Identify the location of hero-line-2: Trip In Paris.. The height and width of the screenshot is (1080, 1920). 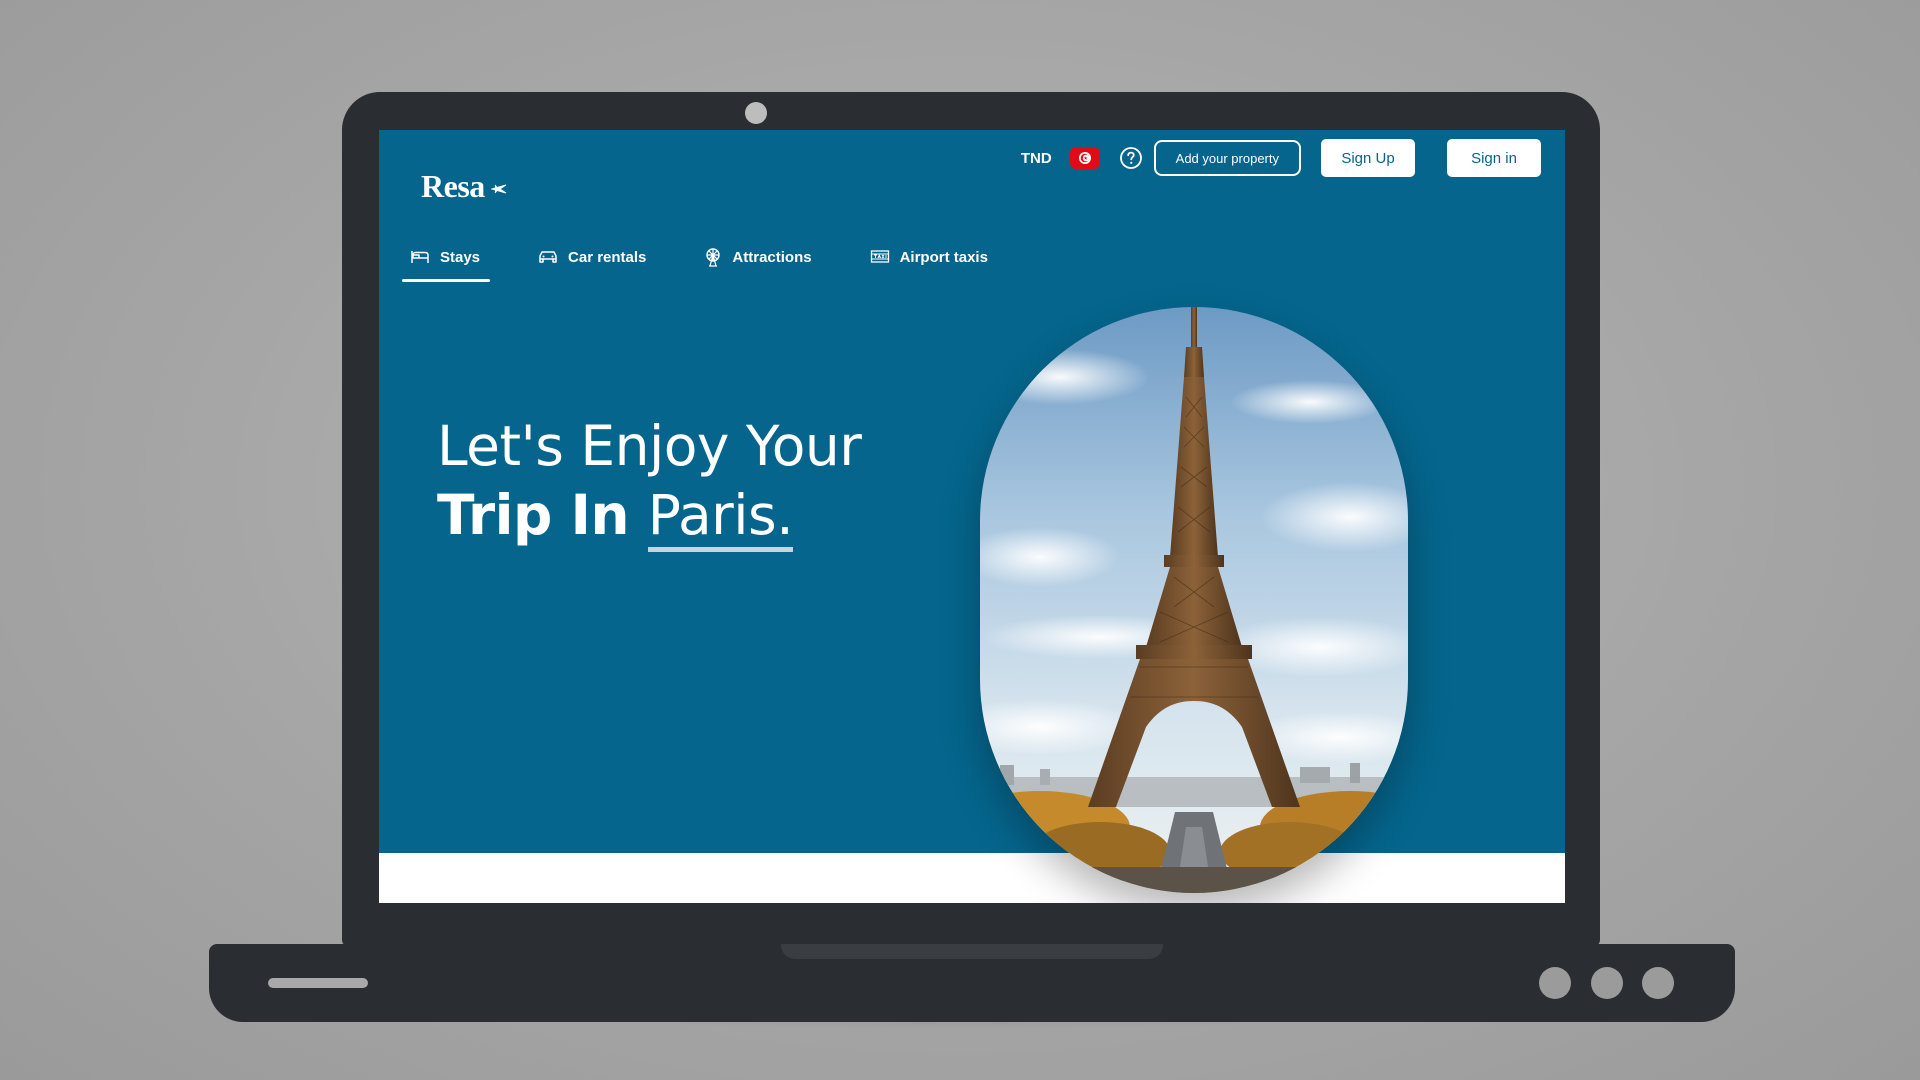
(649, 516).